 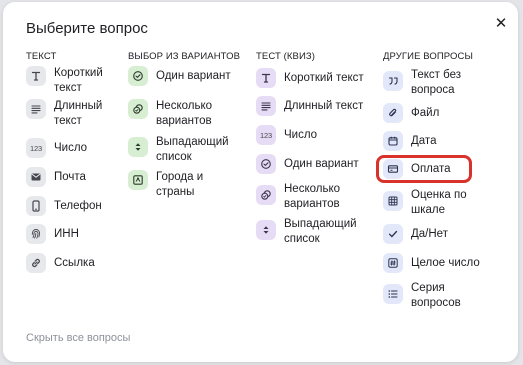 I want to click on item-label: Ссылка, so click(x=74, y=263).